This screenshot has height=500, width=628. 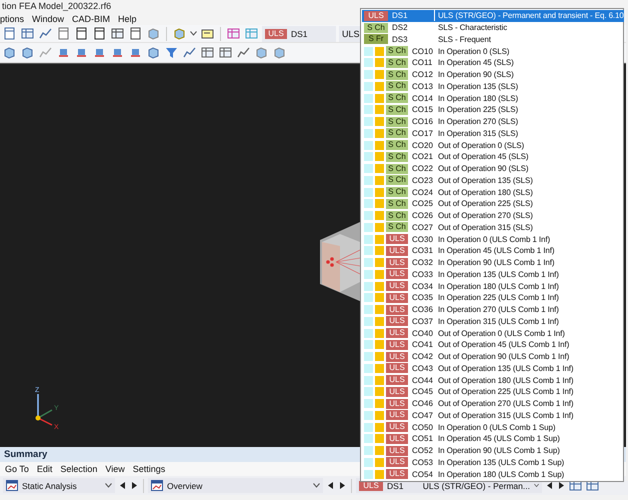 What do you see at coordinates (91, 19) in the screenshot?
I see `menu-item: CAD-BIM` at bounding box center [91, 19].